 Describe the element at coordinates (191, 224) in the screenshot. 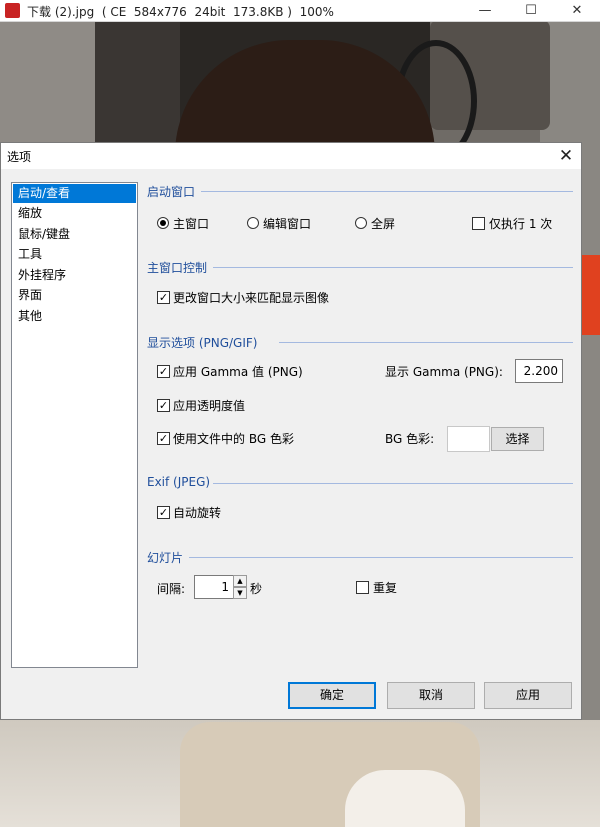

I see `radio-main-window-label: 主窗口` at that location.